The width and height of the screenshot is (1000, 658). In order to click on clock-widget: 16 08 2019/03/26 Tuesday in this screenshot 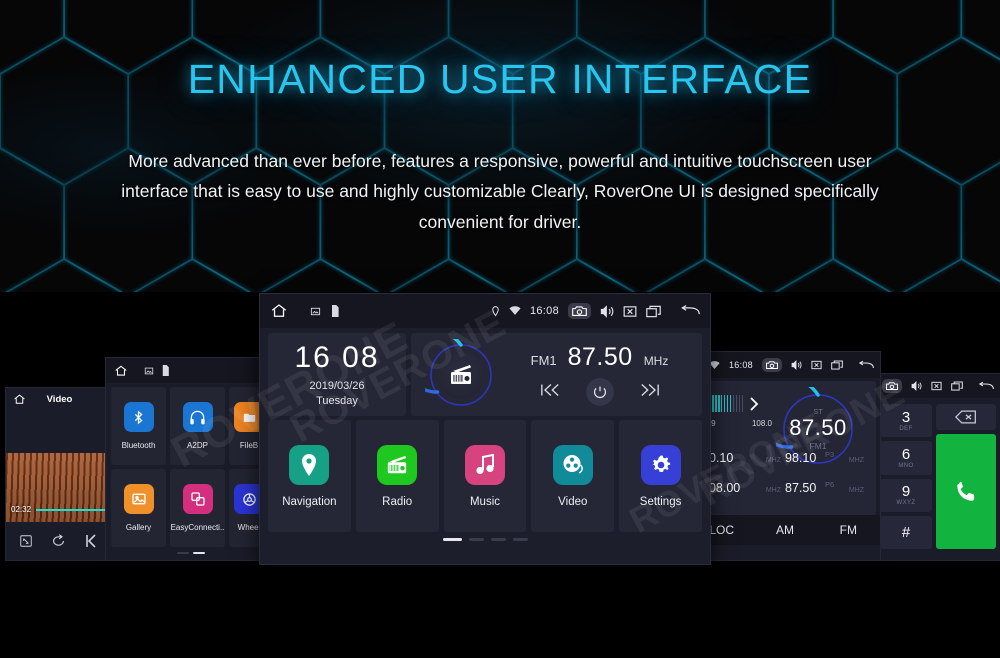, I will do `click(337, 374)`.